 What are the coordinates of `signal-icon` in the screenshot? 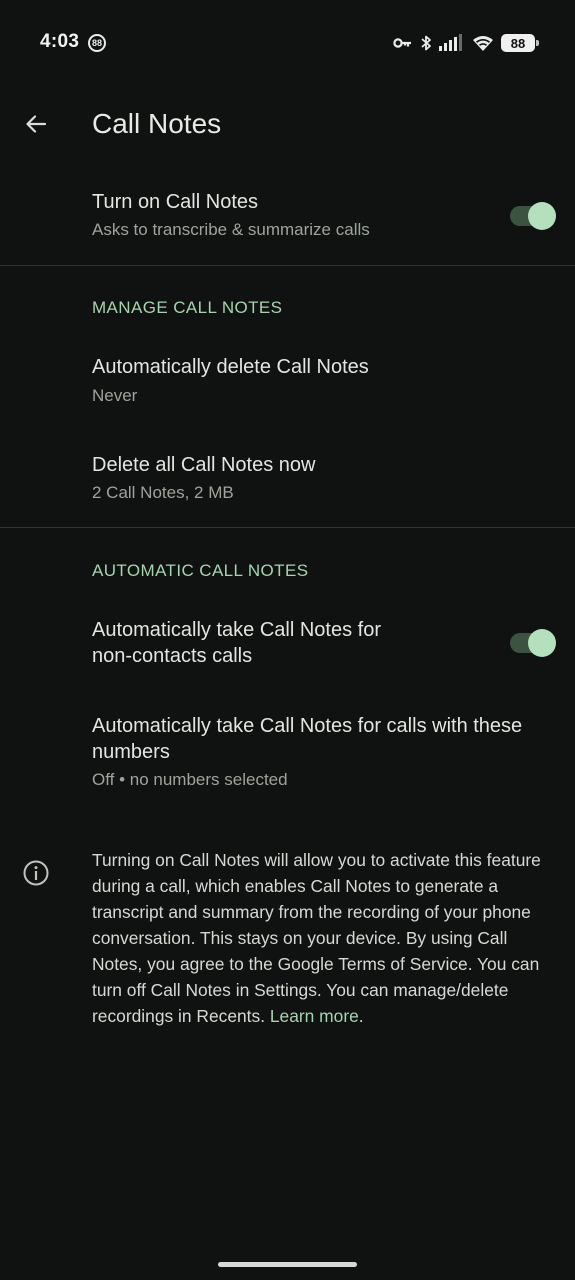 It's located at (452, 43).